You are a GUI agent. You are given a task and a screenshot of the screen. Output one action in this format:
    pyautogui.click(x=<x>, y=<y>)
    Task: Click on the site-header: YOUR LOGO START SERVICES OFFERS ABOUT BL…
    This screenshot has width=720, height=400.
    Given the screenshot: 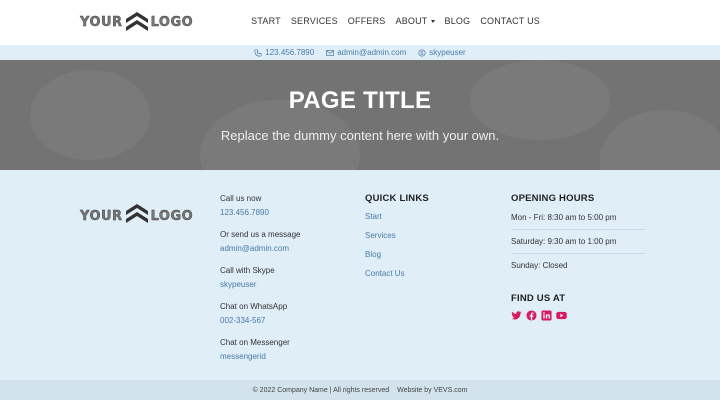 What is the action you would take?
    pyautogui.click(x=360, y=22)
    